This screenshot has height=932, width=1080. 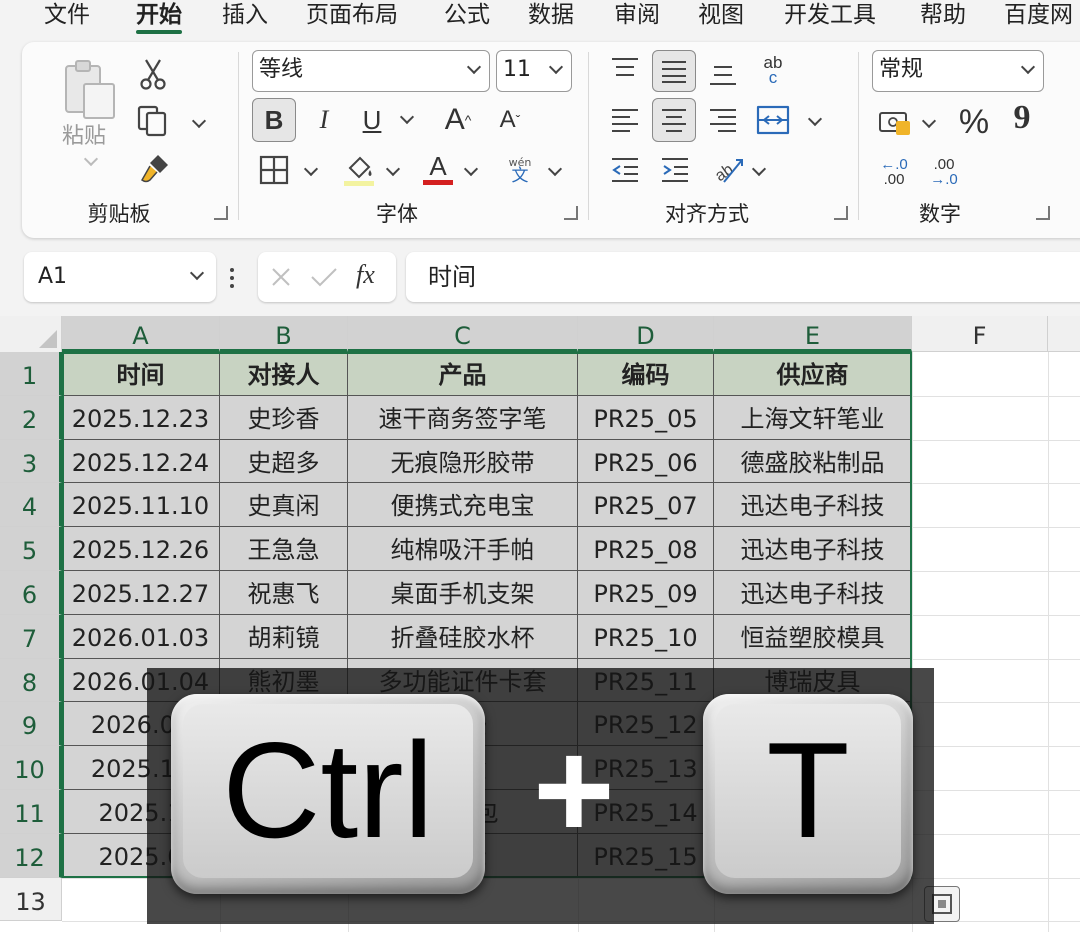 I want to click on underline-dropdown-caret, so click(x=407, y=117).